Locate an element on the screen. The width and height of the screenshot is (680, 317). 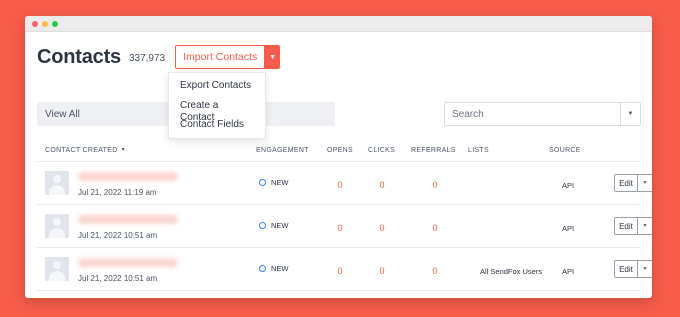
menu-item-create-contact: Create a Contact is located at coordinates (217, 109).